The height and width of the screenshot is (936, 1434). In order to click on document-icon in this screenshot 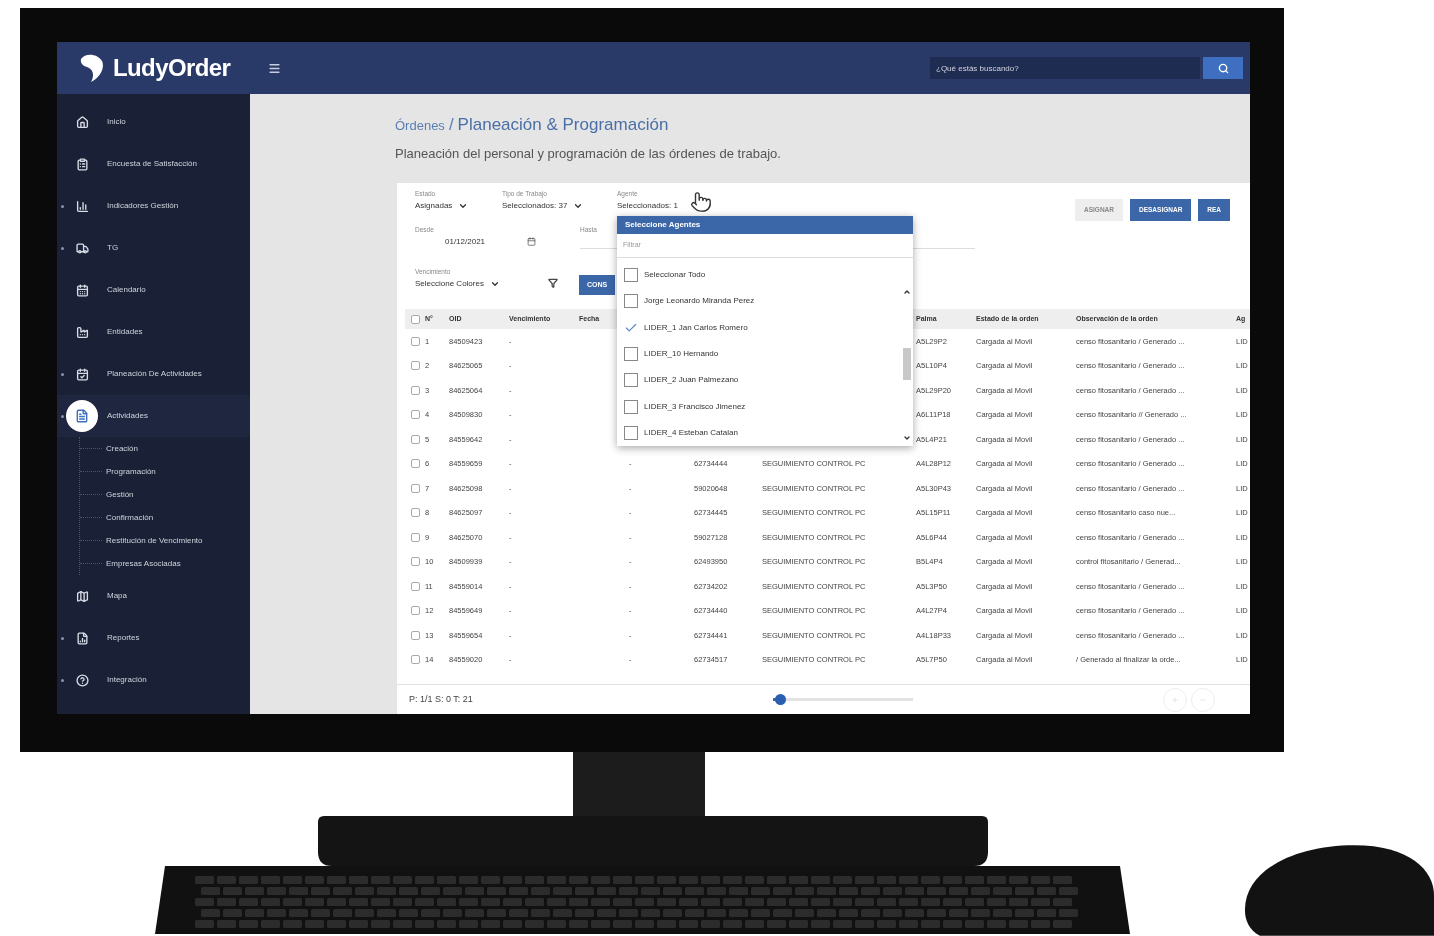, I will do `click(82, 416)`.